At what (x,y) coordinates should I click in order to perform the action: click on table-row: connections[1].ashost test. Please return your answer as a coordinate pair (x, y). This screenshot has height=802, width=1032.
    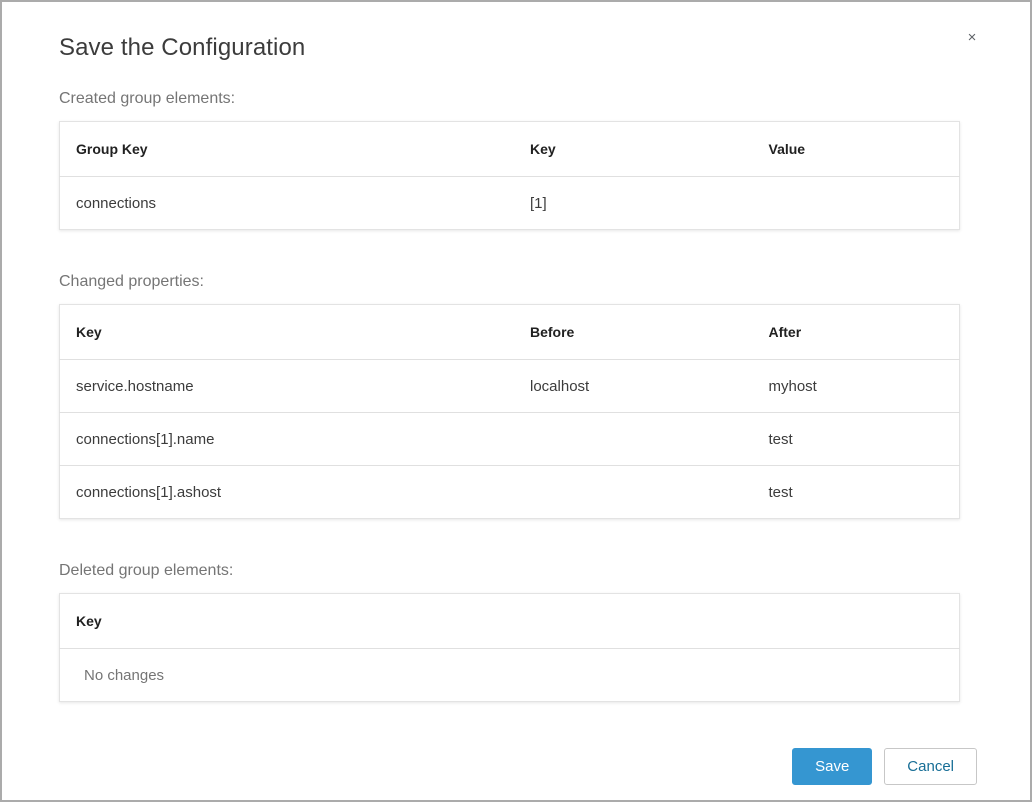
    Looking at the image, I should click on (510, 492).